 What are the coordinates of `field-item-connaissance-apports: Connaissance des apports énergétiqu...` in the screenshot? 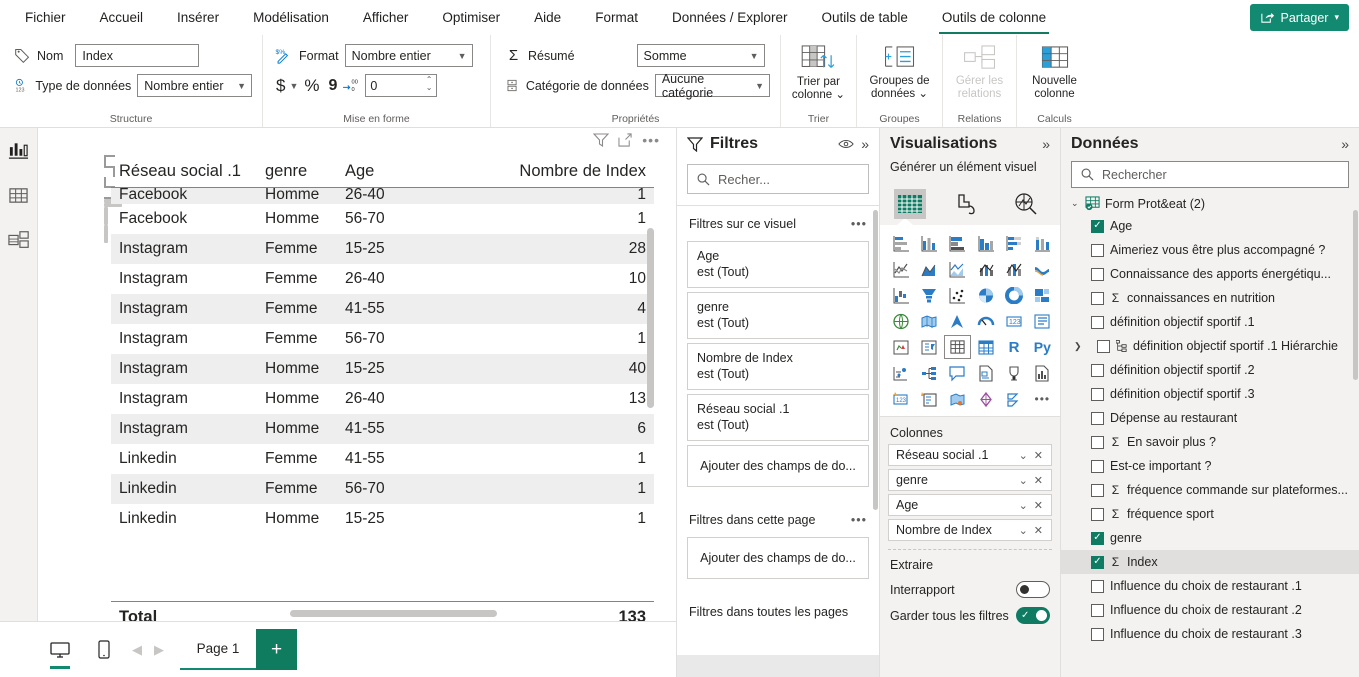 It's located at (1210, 274).